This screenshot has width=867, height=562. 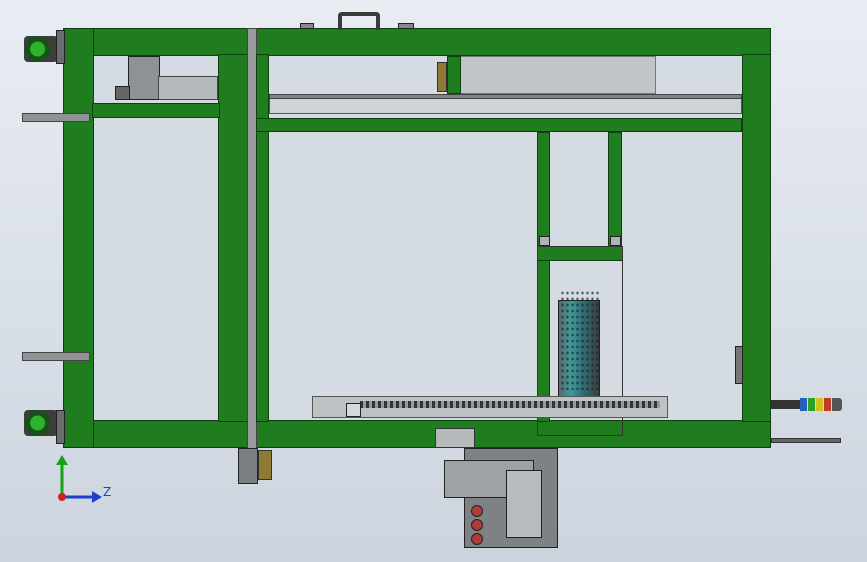 I want to click on conveyor-screw, so click(x=510, y=404).